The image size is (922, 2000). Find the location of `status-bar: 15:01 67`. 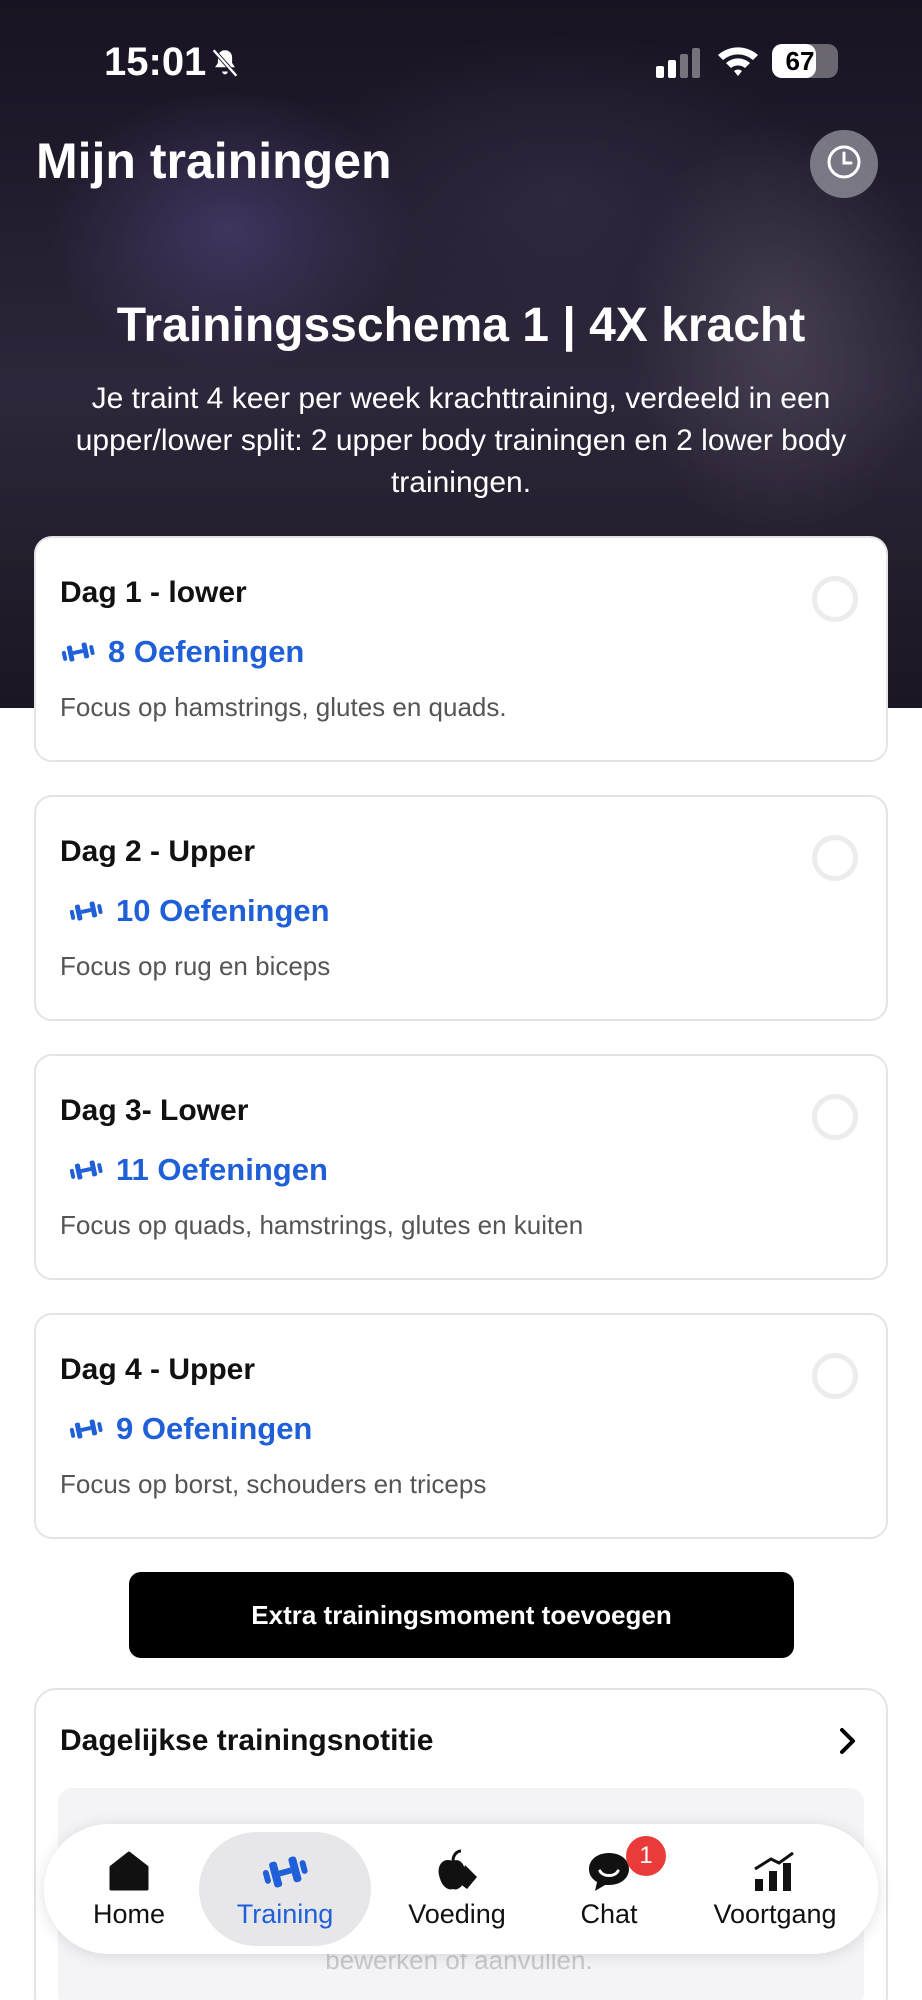

status-bar: 15:01 67 is located at coordinates (461, 60).